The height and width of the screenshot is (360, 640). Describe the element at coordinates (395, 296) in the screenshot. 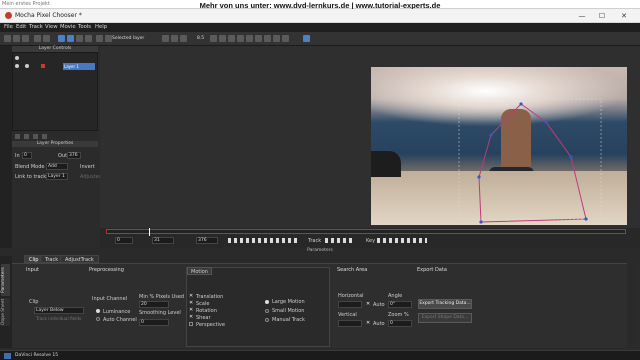

I see `angle-label: Angle` at that location.